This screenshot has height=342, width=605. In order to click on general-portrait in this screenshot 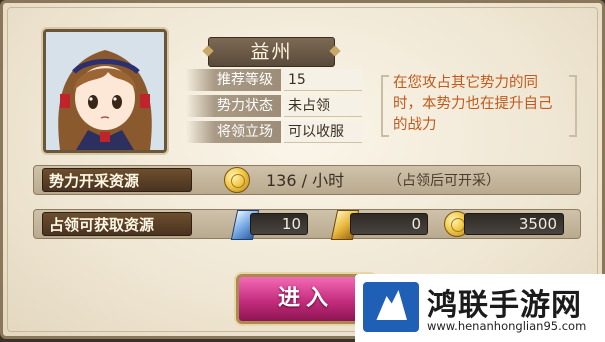, I will do `click(105, 91)`.